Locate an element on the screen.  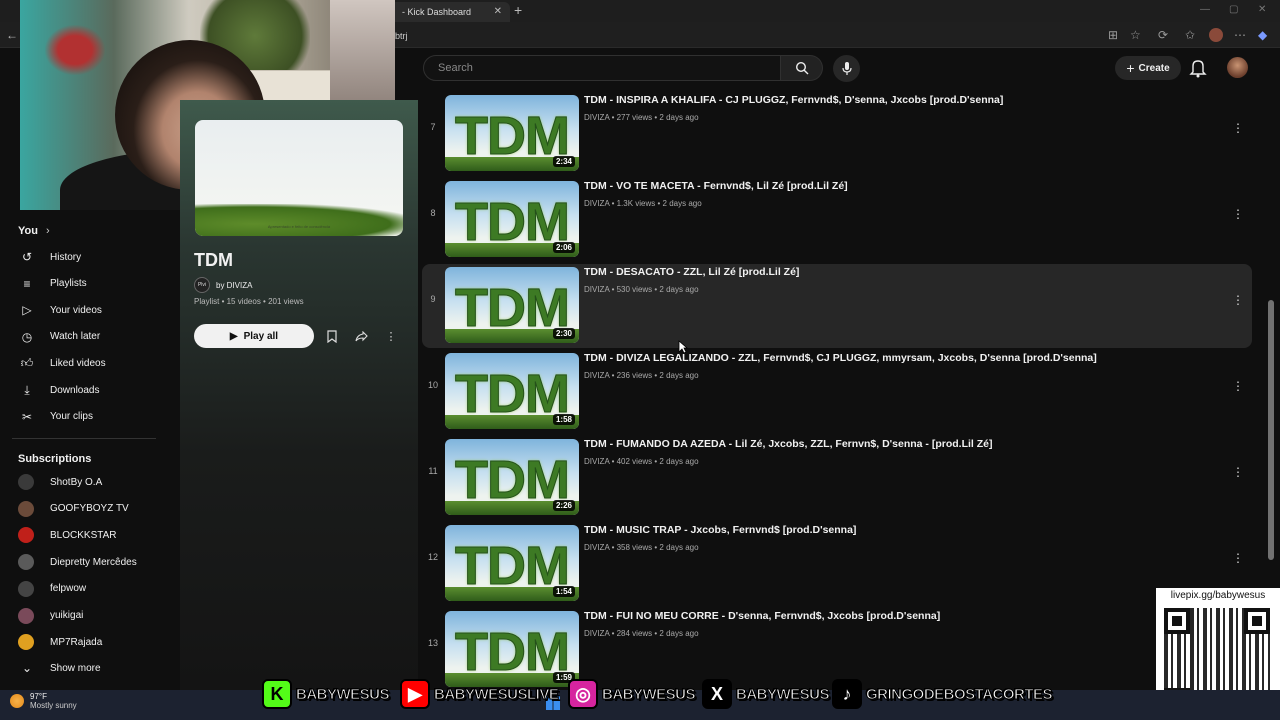
views-date: 236 views • 2 days ago is located at coordinates (657, 375).